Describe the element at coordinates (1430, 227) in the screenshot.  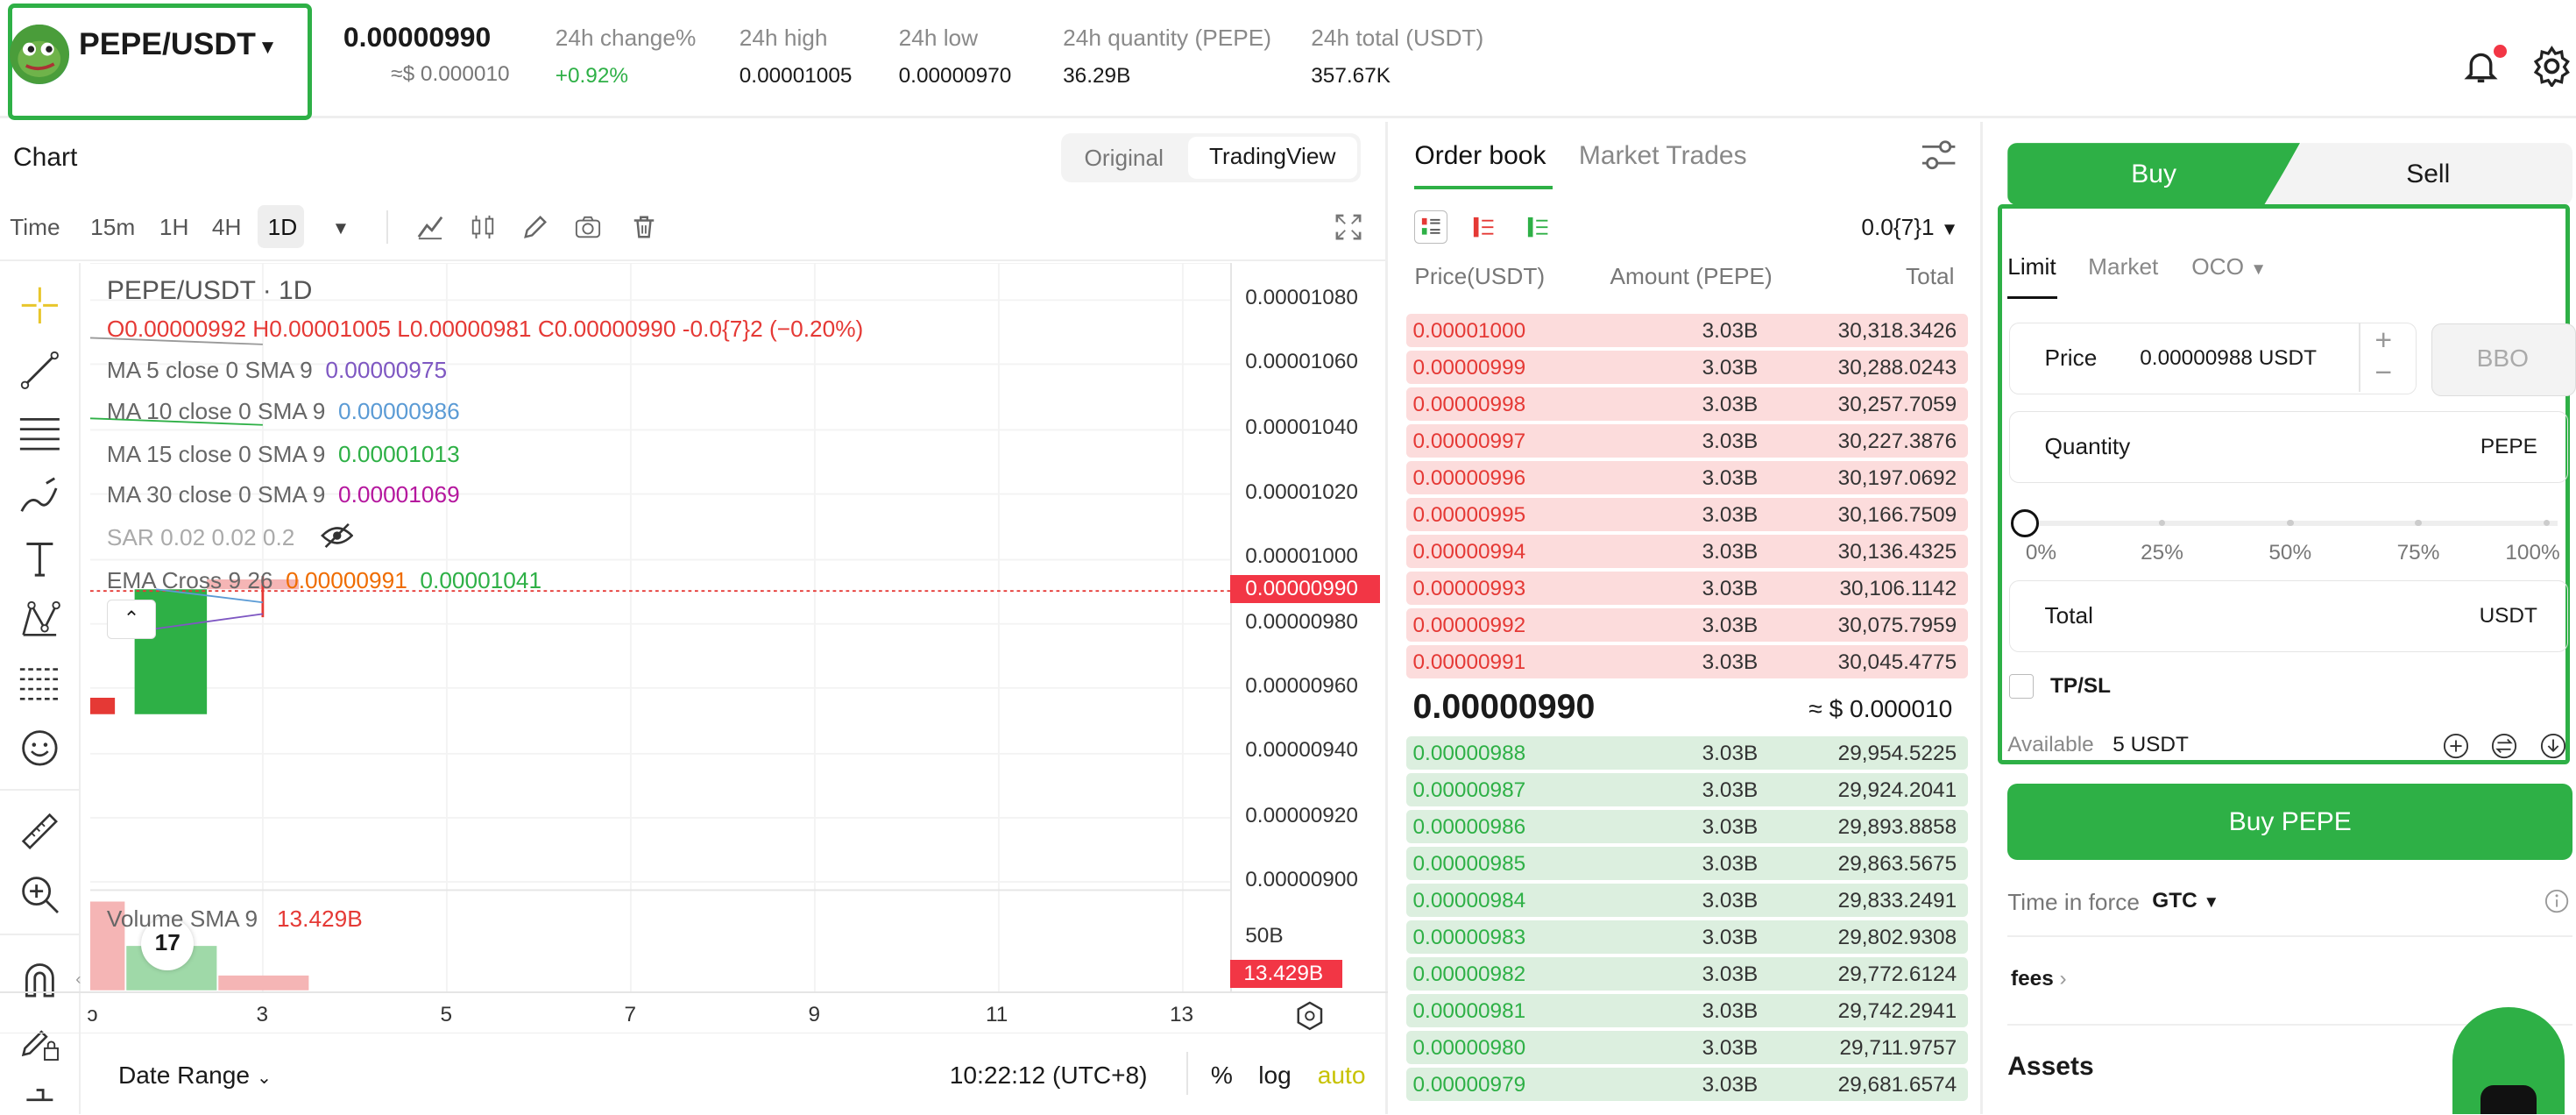
I see `book-both-icon` at that location.